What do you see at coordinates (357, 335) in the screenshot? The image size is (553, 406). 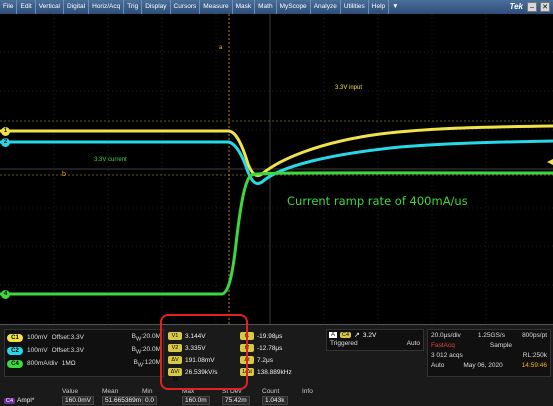 I see `trigger-slope-icon: ↗` at bounding box center [357, 335].